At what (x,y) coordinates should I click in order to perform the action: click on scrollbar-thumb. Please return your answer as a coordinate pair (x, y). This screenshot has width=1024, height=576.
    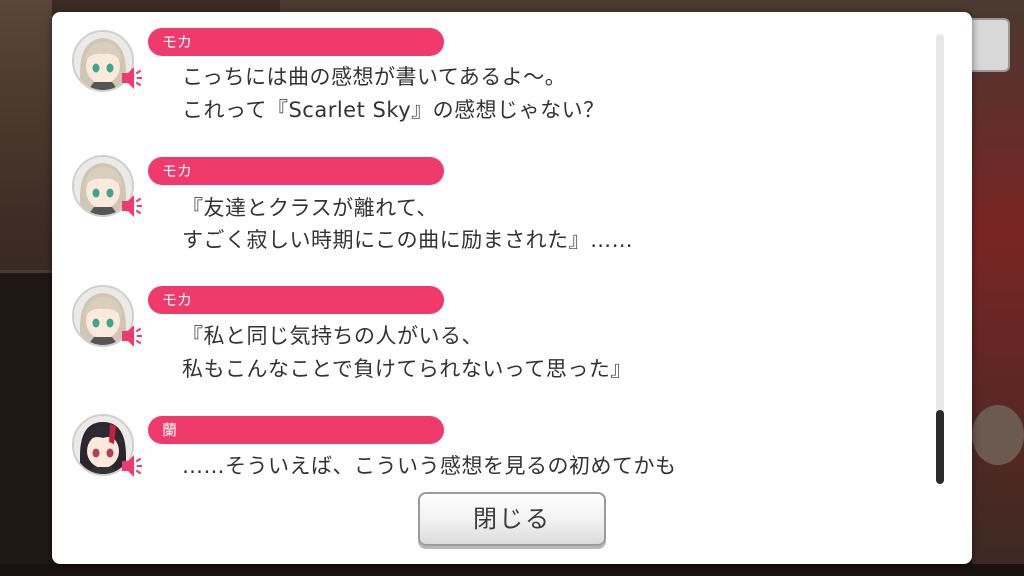
    Looking at the image, I should click on (940, 447).